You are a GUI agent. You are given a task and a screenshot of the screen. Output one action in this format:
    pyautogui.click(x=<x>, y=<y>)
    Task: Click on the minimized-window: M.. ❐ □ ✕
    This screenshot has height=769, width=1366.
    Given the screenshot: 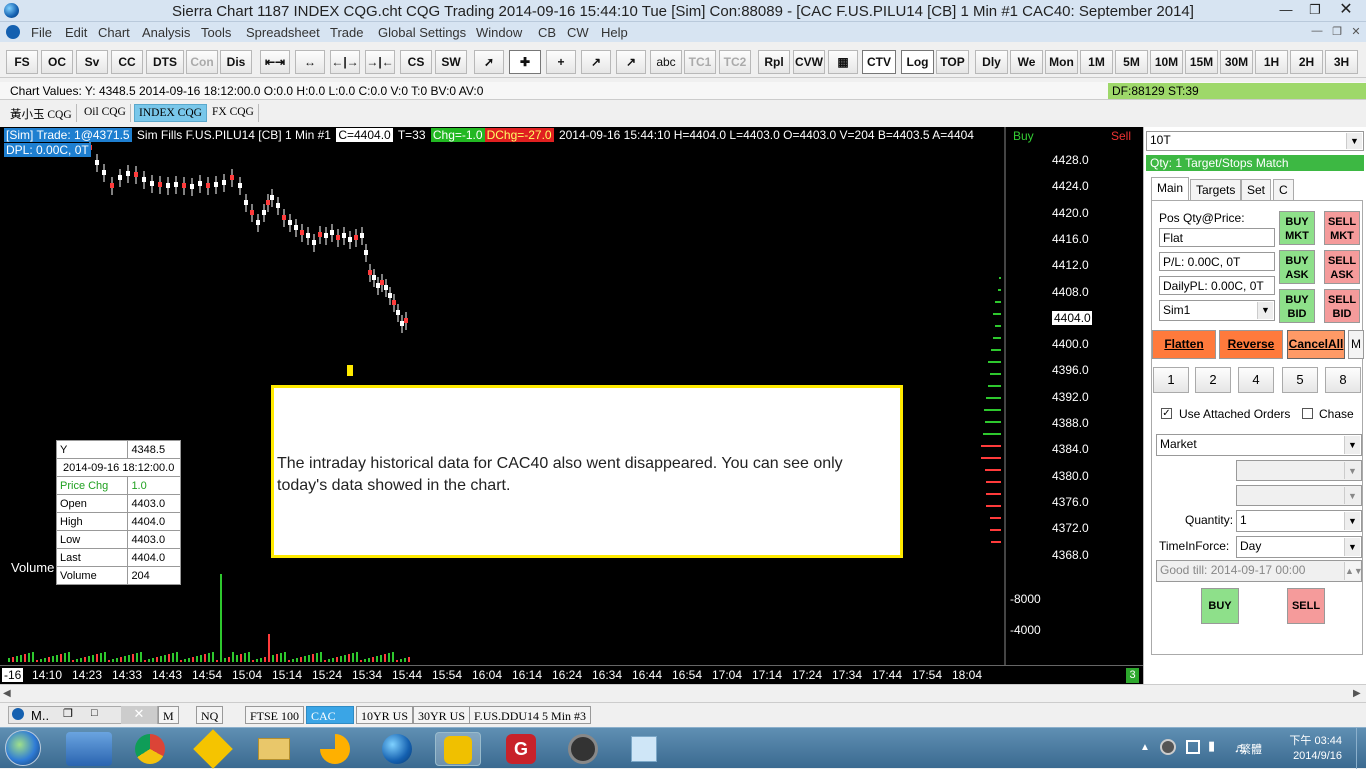 What is the action you would take?
    pyautogui.click(x=83, y=715)
    